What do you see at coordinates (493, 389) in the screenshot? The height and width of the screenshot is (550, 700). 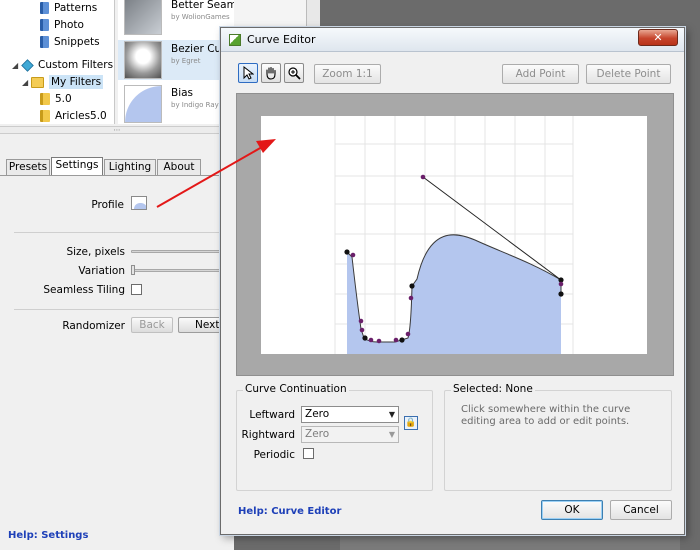 I see `selected-title: Selected: None` at bounding box center [493, 389].